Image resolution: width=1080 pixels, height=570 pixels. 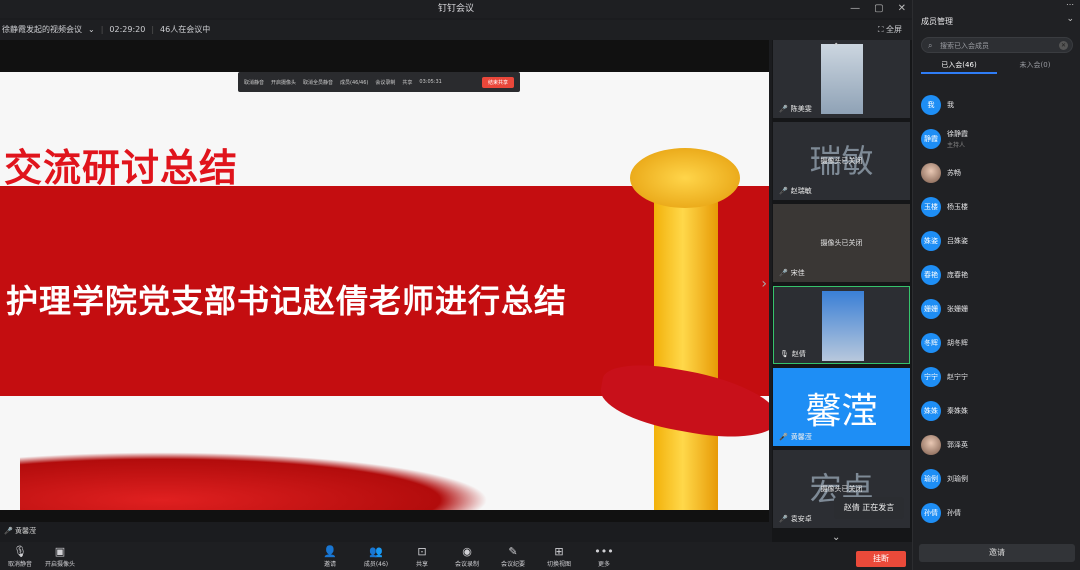 What do you see at coordinates (795, 437) in the screenshot?
I see `tile-name: 🎤 黄馨滢` at bounding box center [795, 437].